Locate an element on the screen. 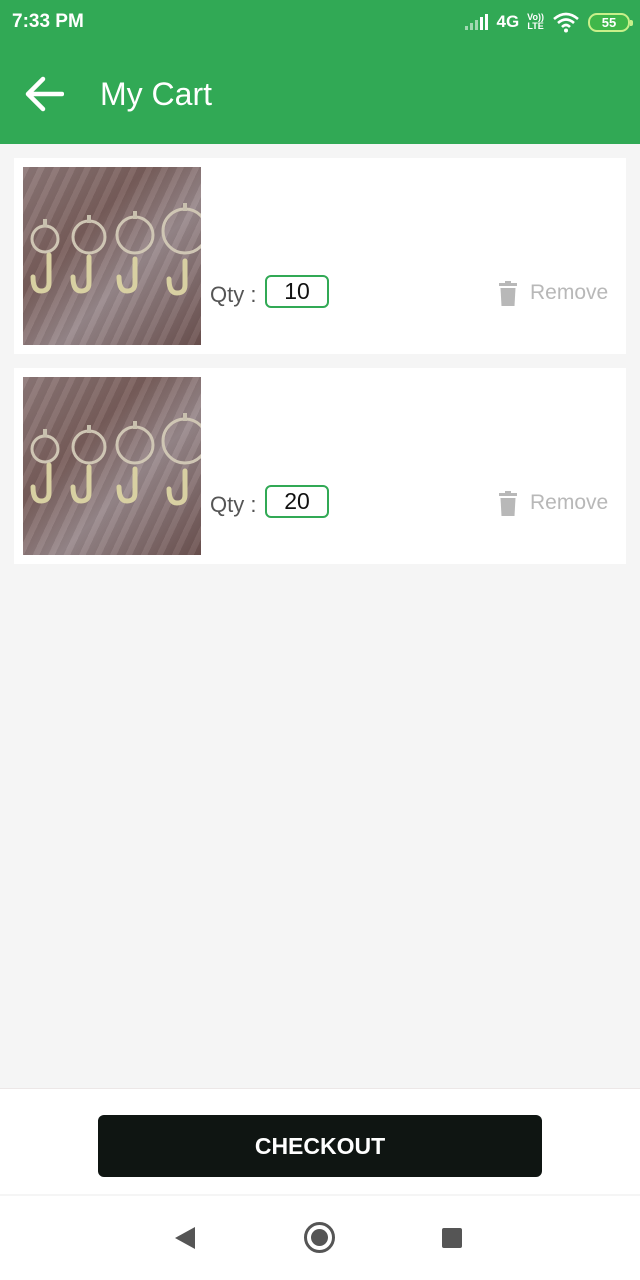  battery-icon: 55 is located at coordinates (610, 22).